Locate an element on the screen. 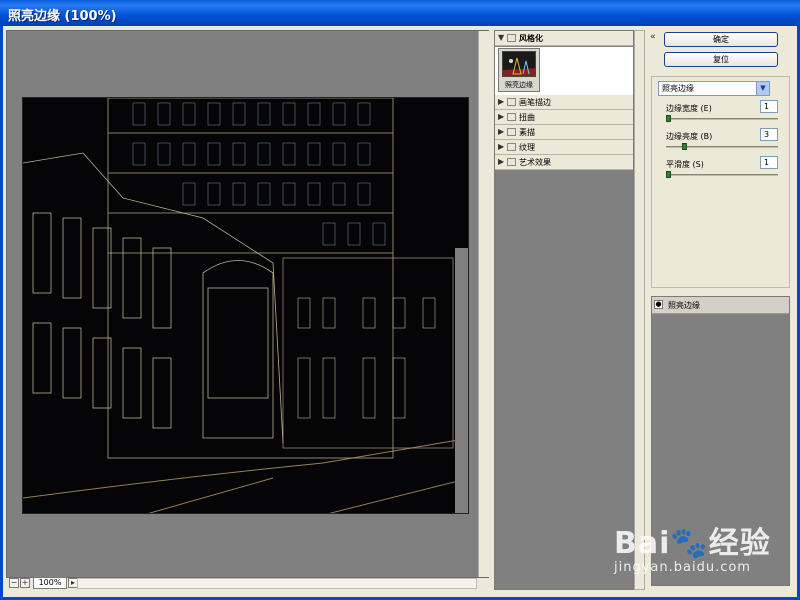 The image size is (800, 600). chevron-right-icon: ▸ is located at coordinates (72, 582).